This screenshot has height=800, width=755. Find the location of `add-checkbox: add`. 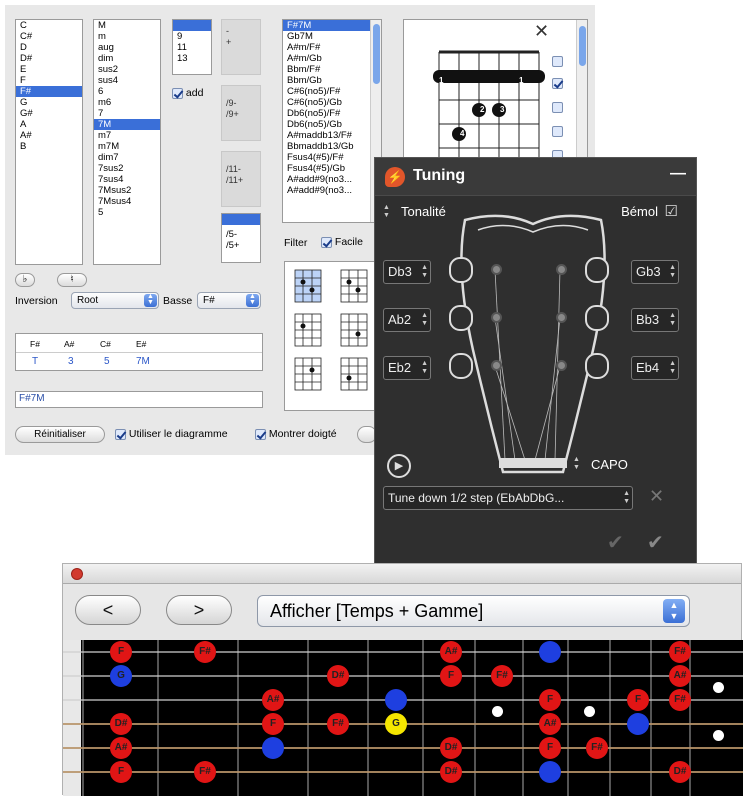

add-checkbox: add is located at coordinates (187, 93).